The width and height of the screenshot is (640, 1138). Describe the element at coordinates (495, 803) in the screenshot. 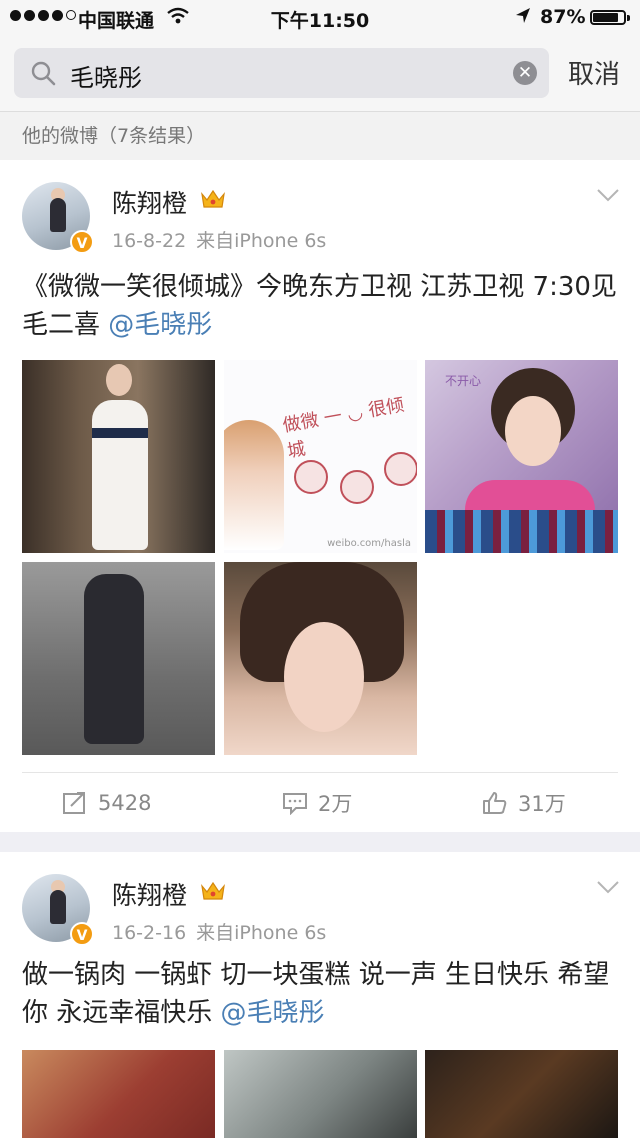

I see `thumbs-up-icon` at that location.